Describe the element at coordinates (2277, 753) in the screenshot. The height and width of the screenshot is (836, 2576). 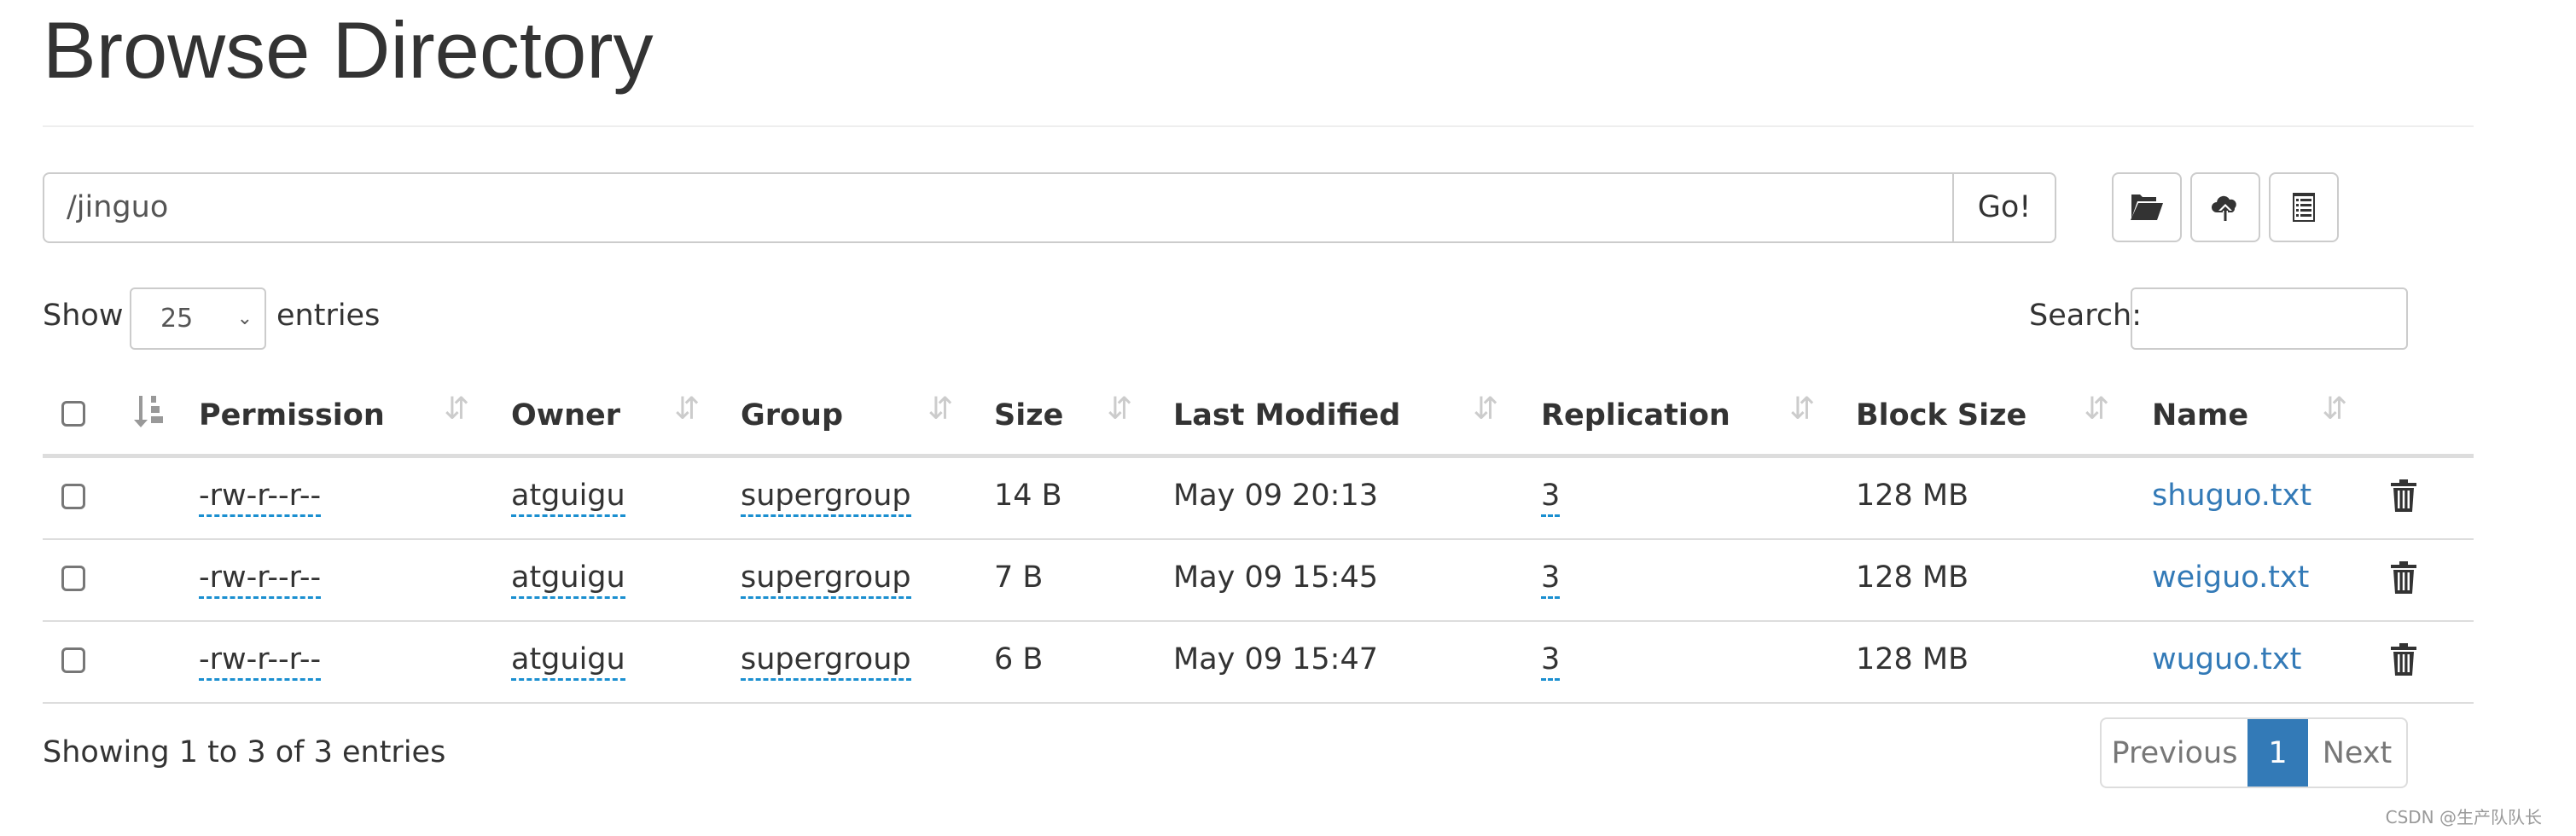
I see `page-1-button: 1` at that location.